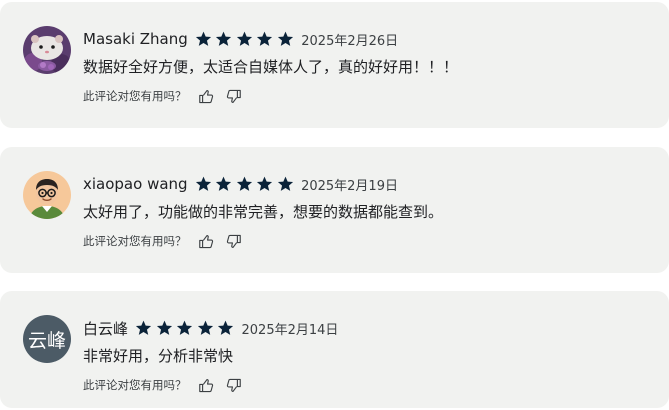  I want to click on review-header: xiaopao wang 2025年2月19日, so click(240, 184).